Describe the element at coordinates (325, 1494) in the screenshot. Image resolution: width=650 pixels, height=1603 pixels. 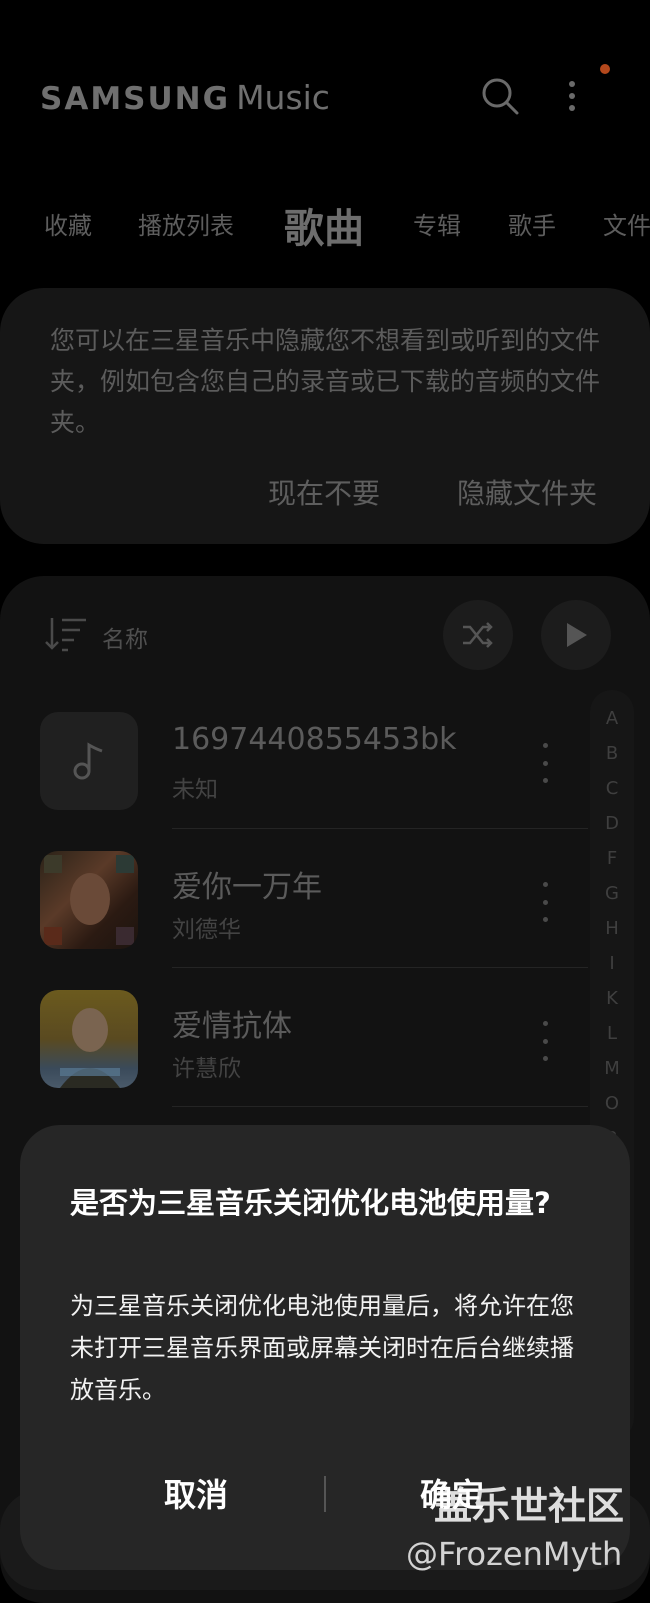
I see `button-divider` at that location.